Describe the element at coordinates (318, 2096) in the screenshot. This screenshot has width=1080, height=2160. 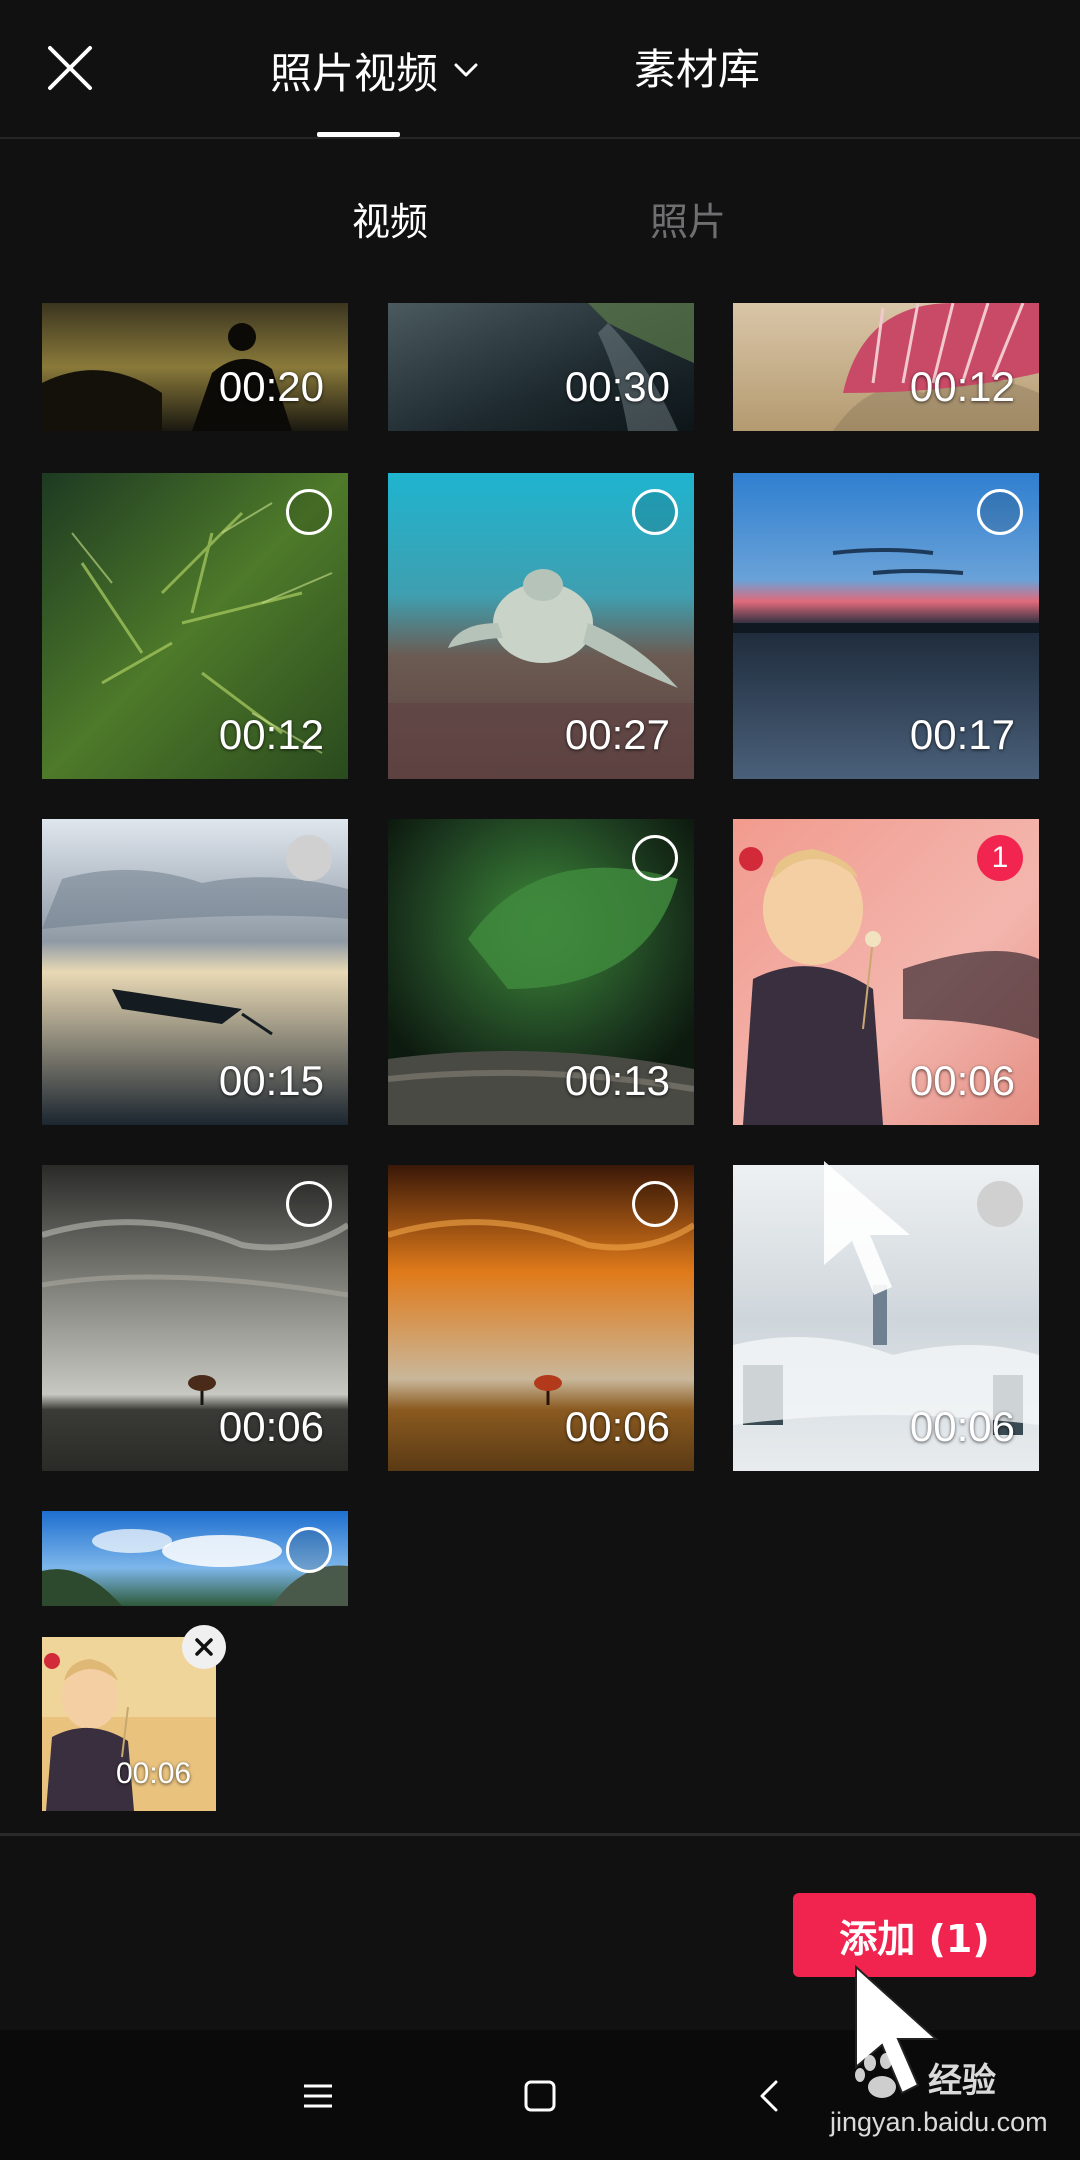
I see `menu-icon` at that location.